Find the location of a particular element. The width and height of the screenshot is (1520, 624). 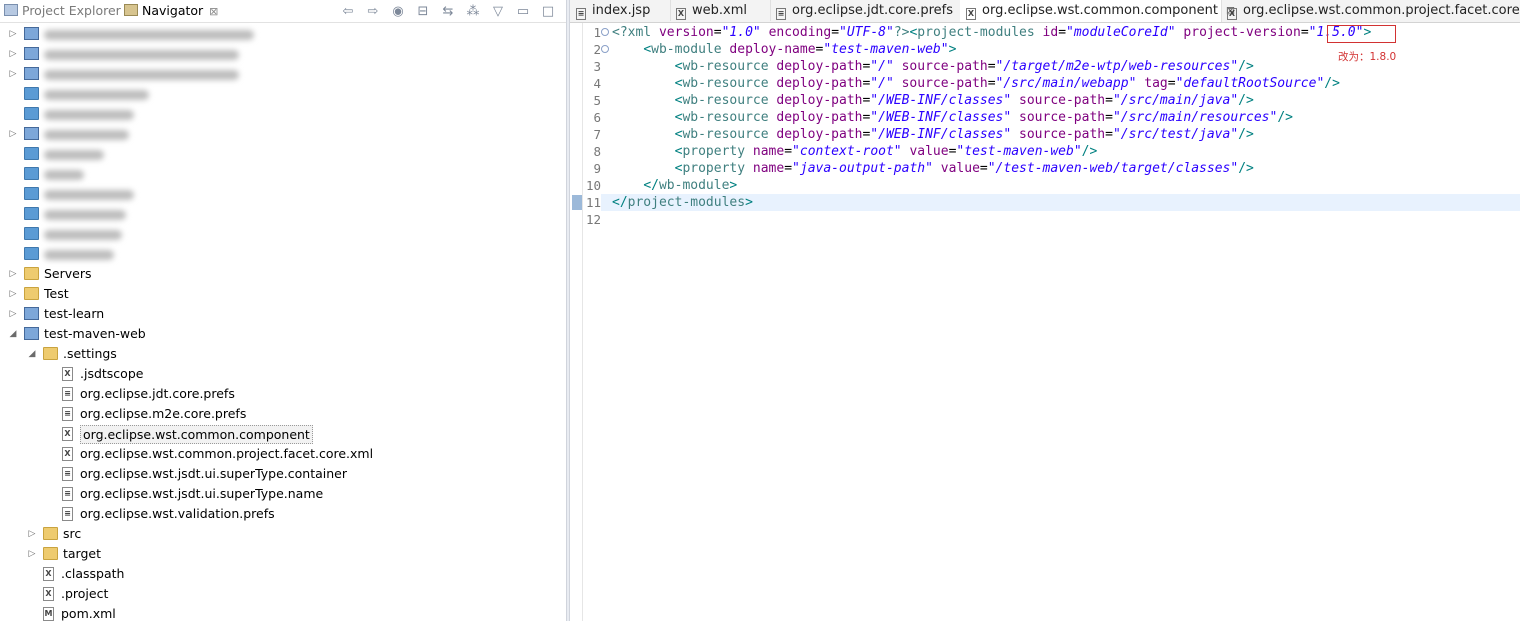

tree-item: X .classpath is located at coordinates (280, 574).